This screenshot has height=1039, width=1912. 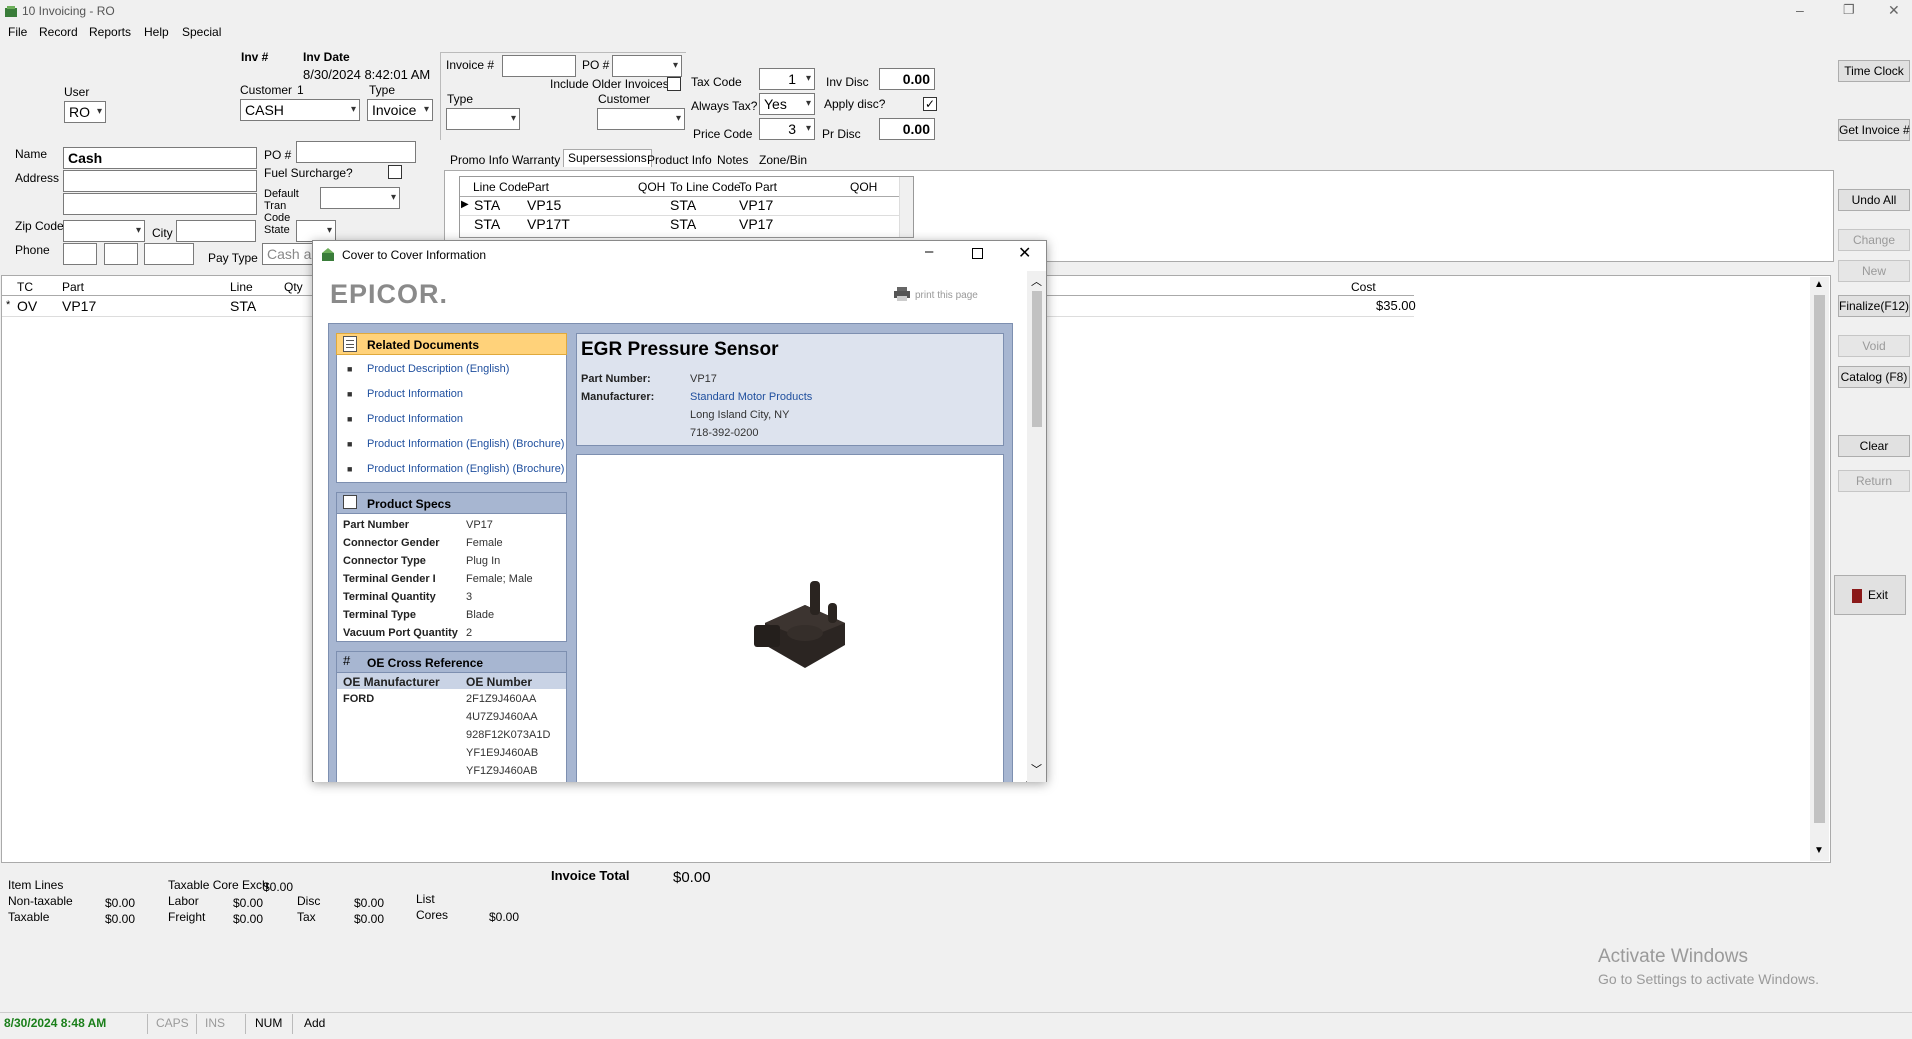 What do you see at coordinates (400, 110) in the screenshot?
I see `type-select: Invoice ▾` at bounding box center [400, 110].